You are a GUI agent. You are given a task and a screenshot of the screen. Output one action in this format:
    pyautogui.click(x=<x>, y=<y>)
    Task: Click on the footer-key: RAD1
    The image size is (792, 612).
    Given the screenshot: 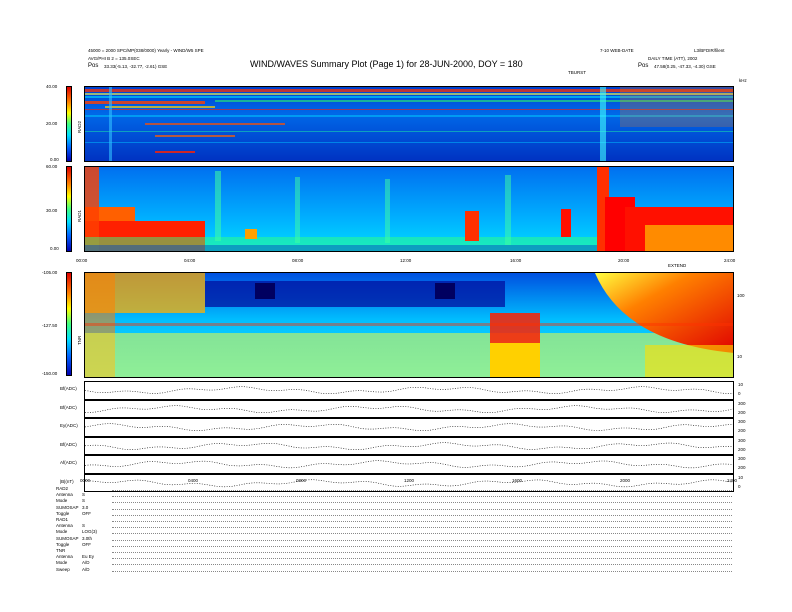 What is the action you would take?
    pyautogui.click(x=62, y=519)
    